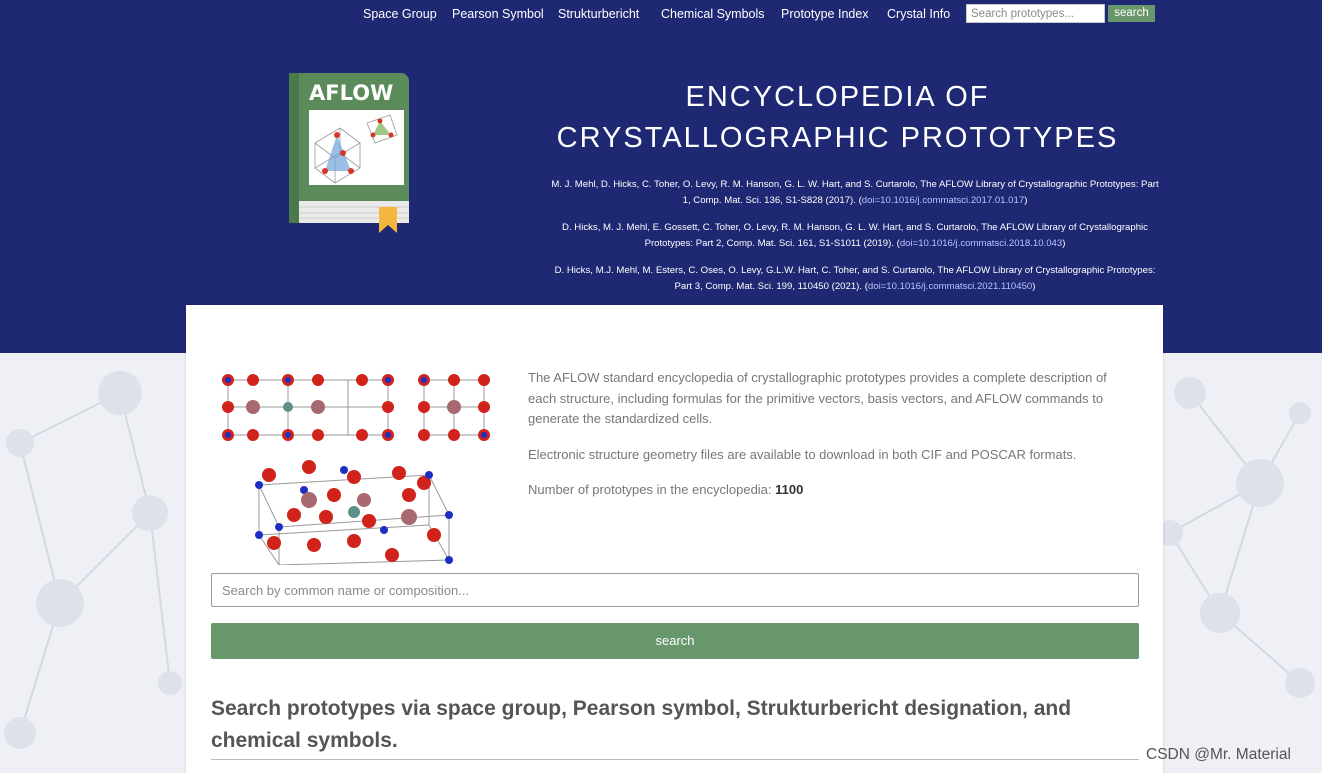 This screenshot has height=773, width=1322. I want to click on doi-link: doi=10.1016/j.commatsci.2018.10.043, so click(981, 243).